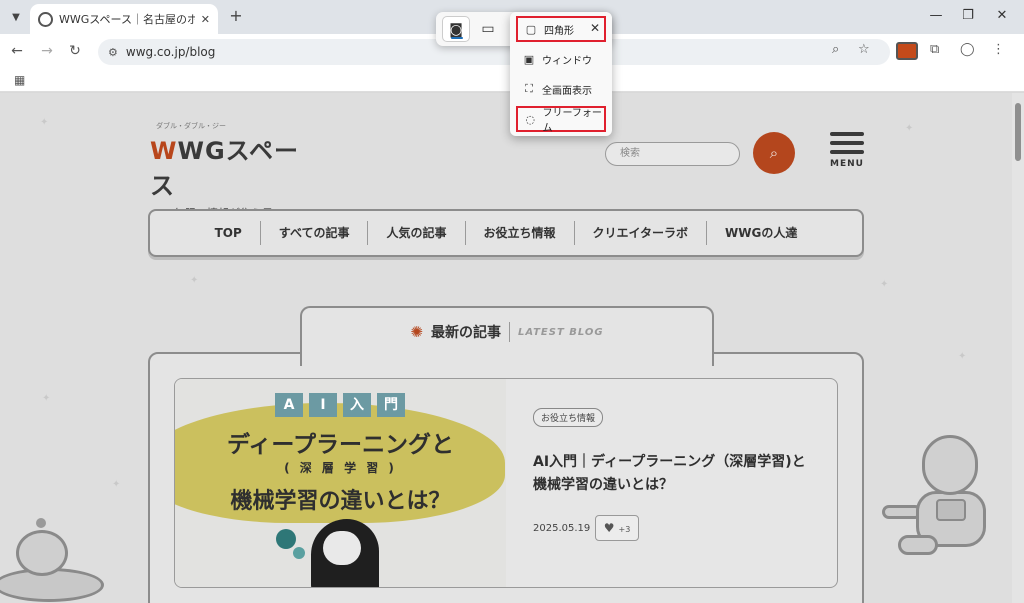 This screenshot has width=1024, height=603. What do you see at coordinates (835, 49) in the screenshot?
I see `zoom-icon: ⌕` at bounding box center [835, 49].